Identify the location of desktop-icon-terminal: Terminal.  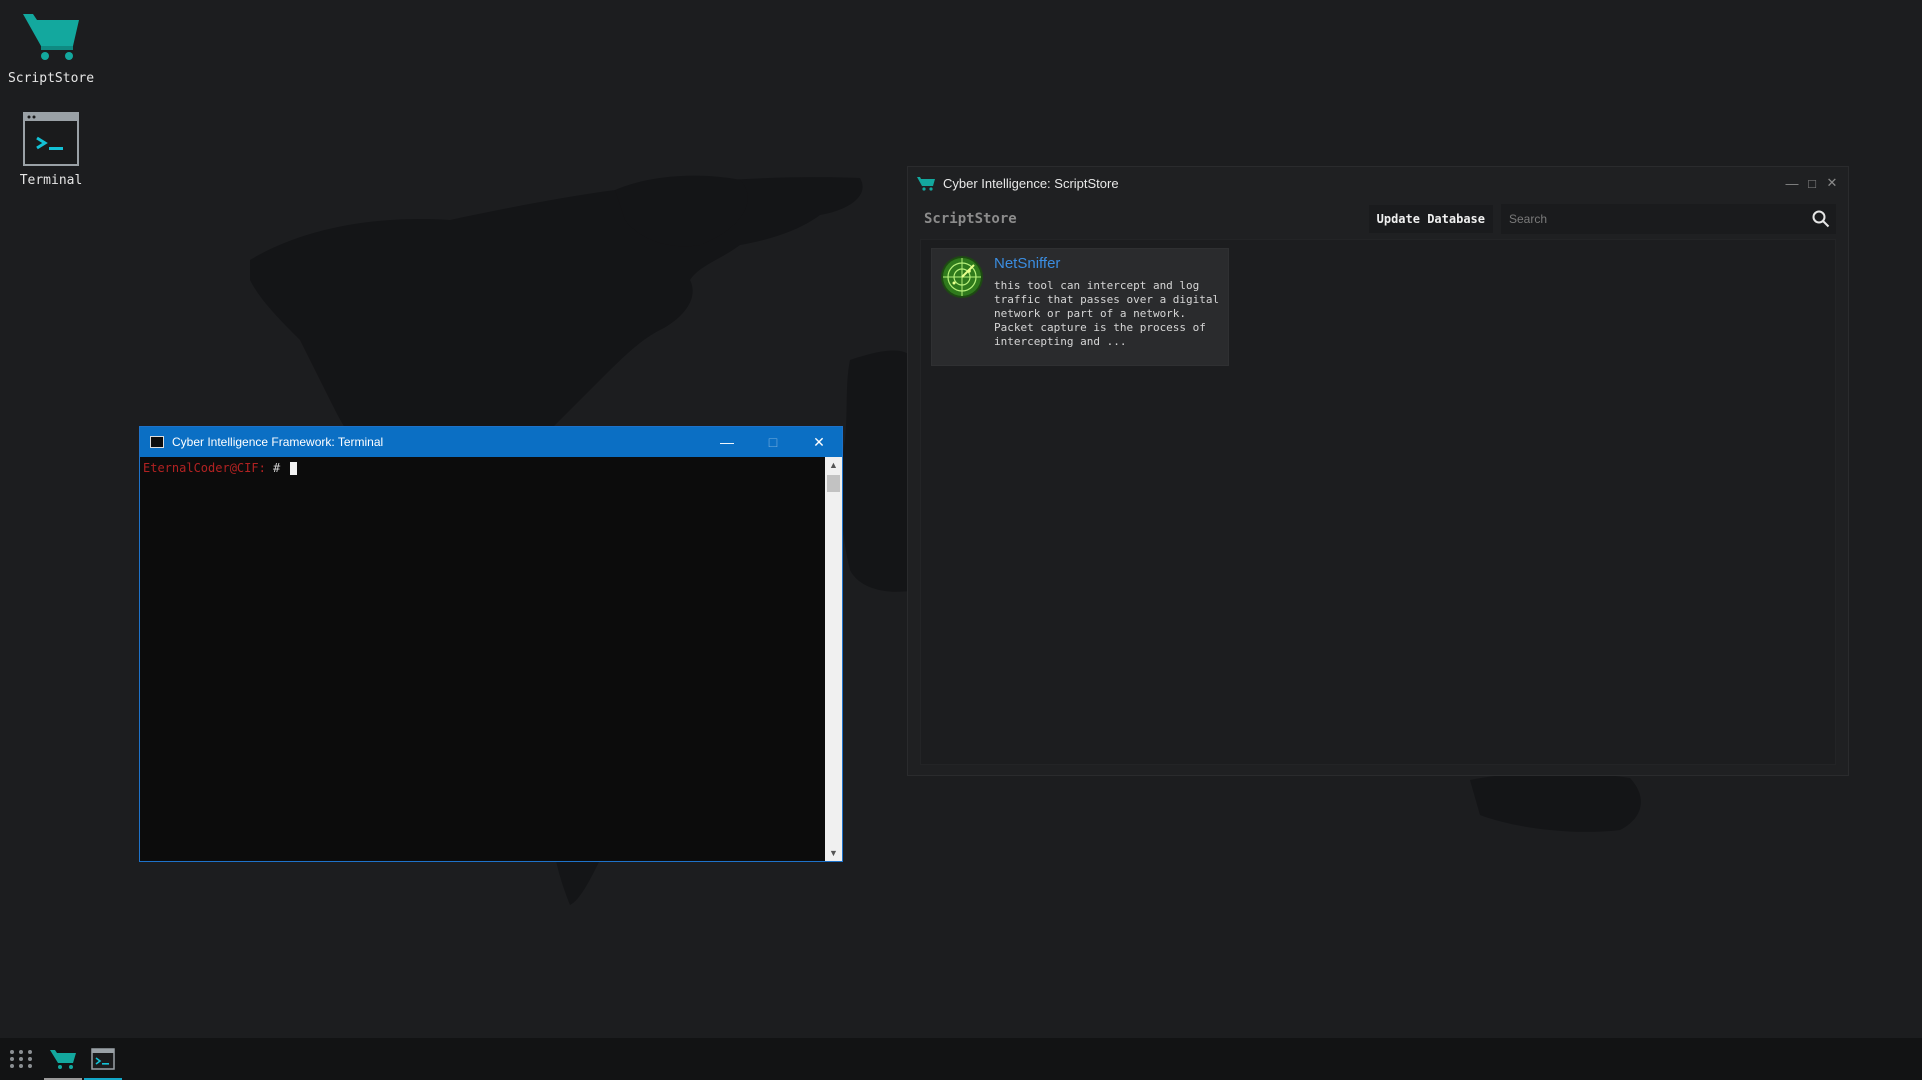
(51, 150).